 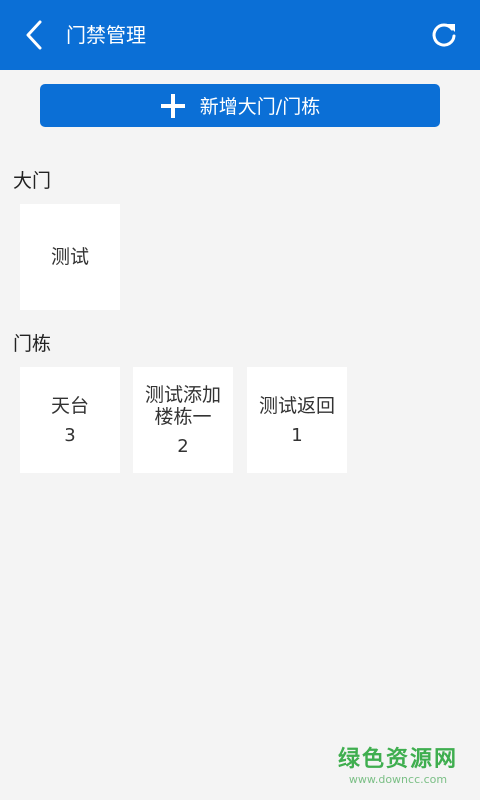 I want to click on gate-card: 测试, so click(x=70, y=257).